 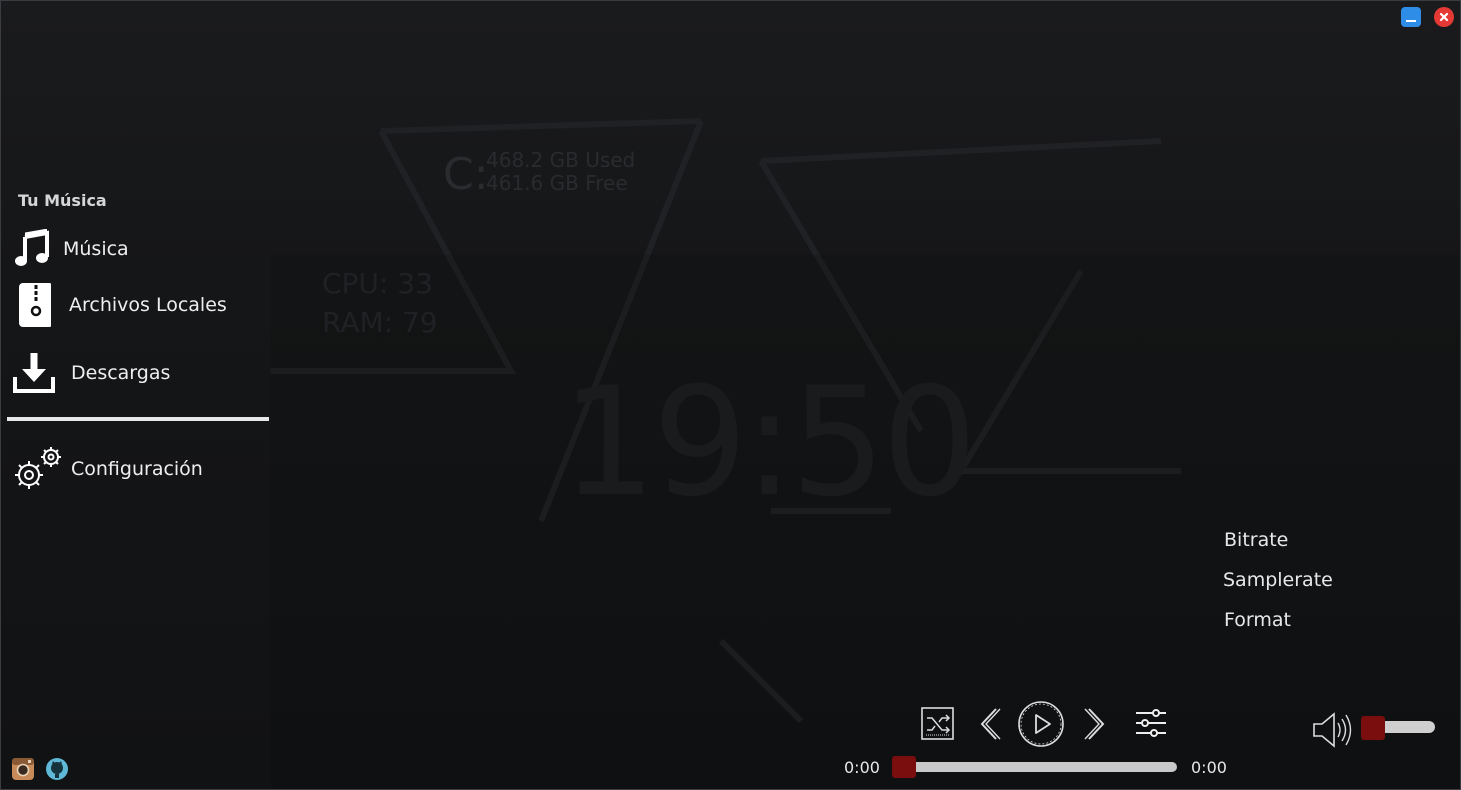 I want to click on sidebar-item-descargas: Descargas, so click(x=90, y=373).